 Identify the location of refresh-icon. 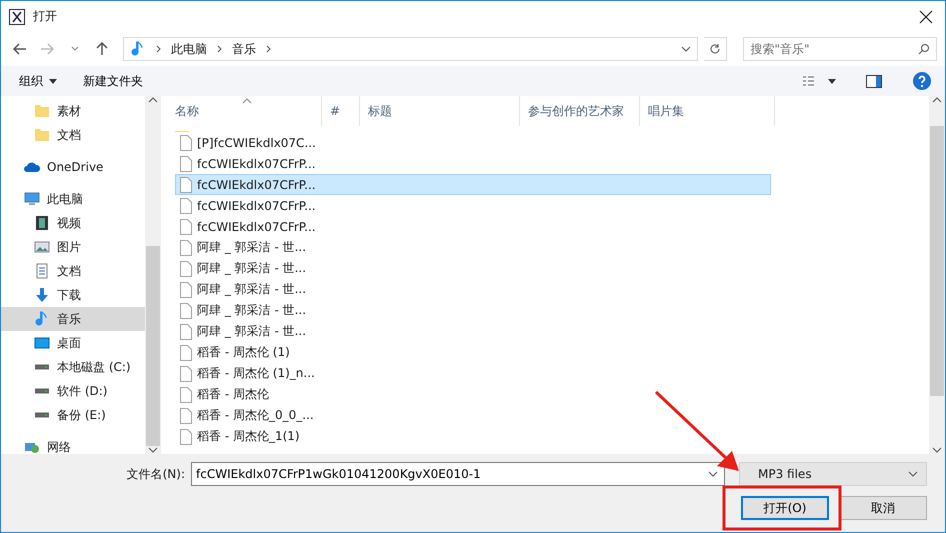
(715, 49).